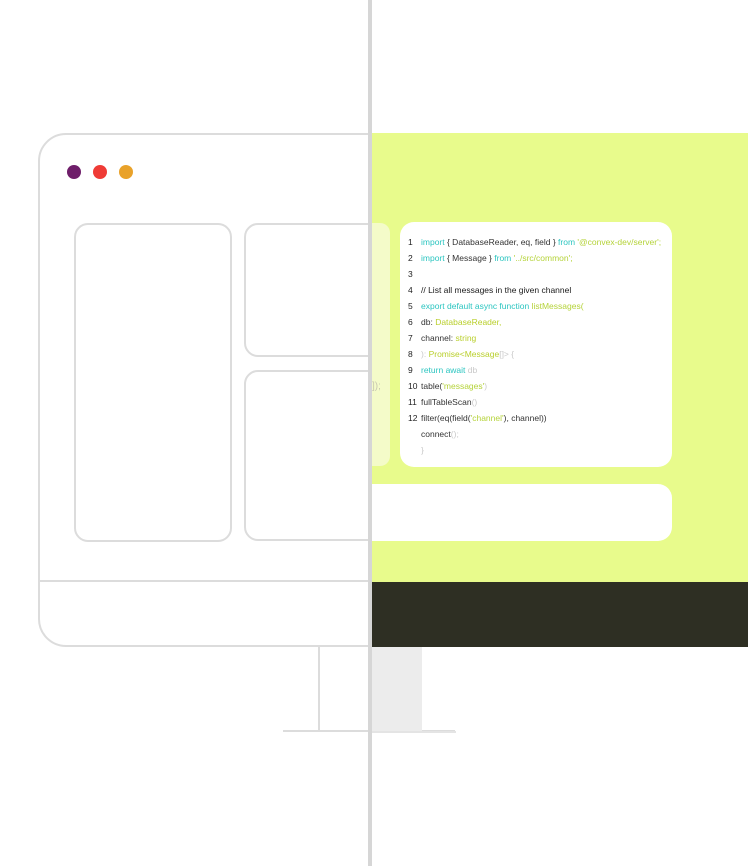 The image size is (748, 866). What do you see at coordinates (410, 290) in the screenshot?
I see `line-number: 4` at bounding box center [410, 290].